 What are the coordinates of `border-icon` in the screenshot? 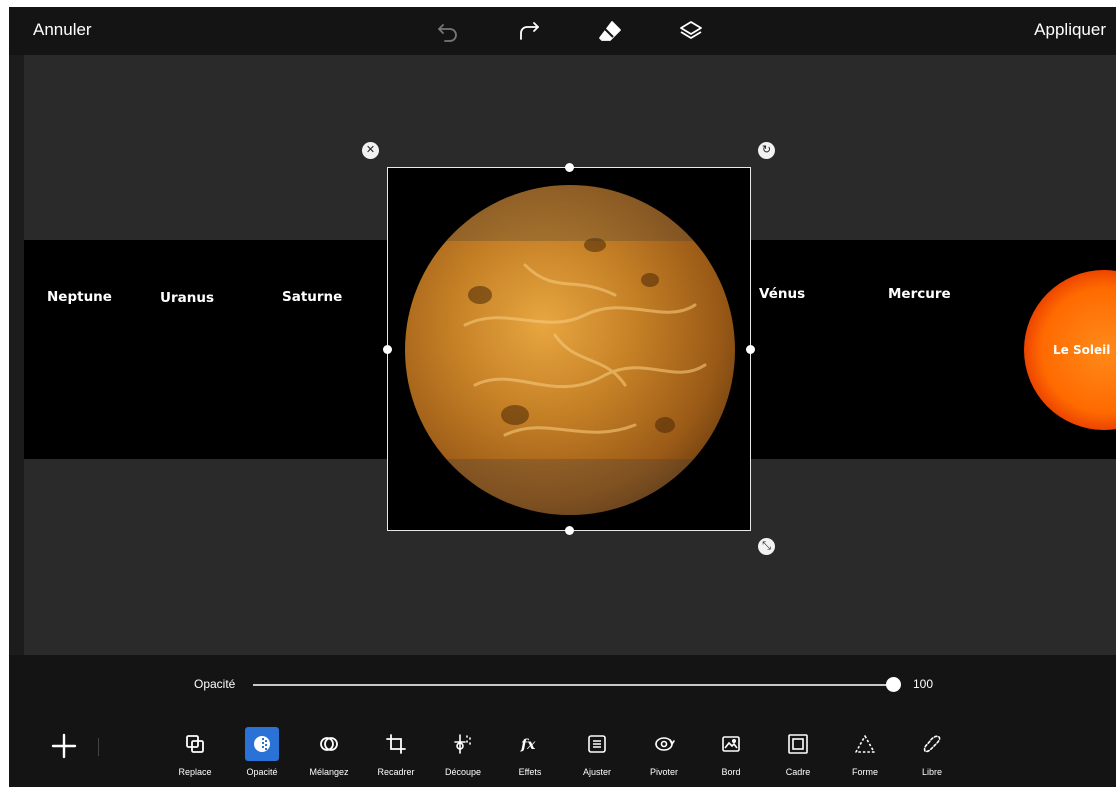 It's located at (731, 744).